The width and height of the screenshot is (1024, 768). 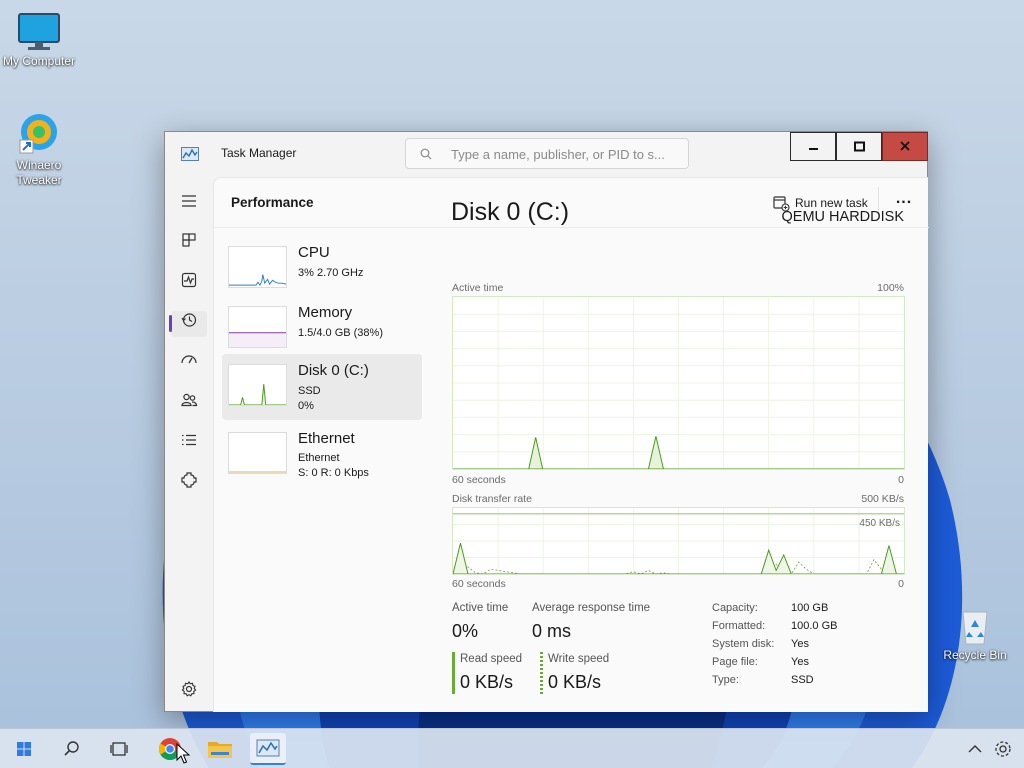 I want to click on desktop-icon-label: Winaero Tweaker, so click(x=39, y=172).